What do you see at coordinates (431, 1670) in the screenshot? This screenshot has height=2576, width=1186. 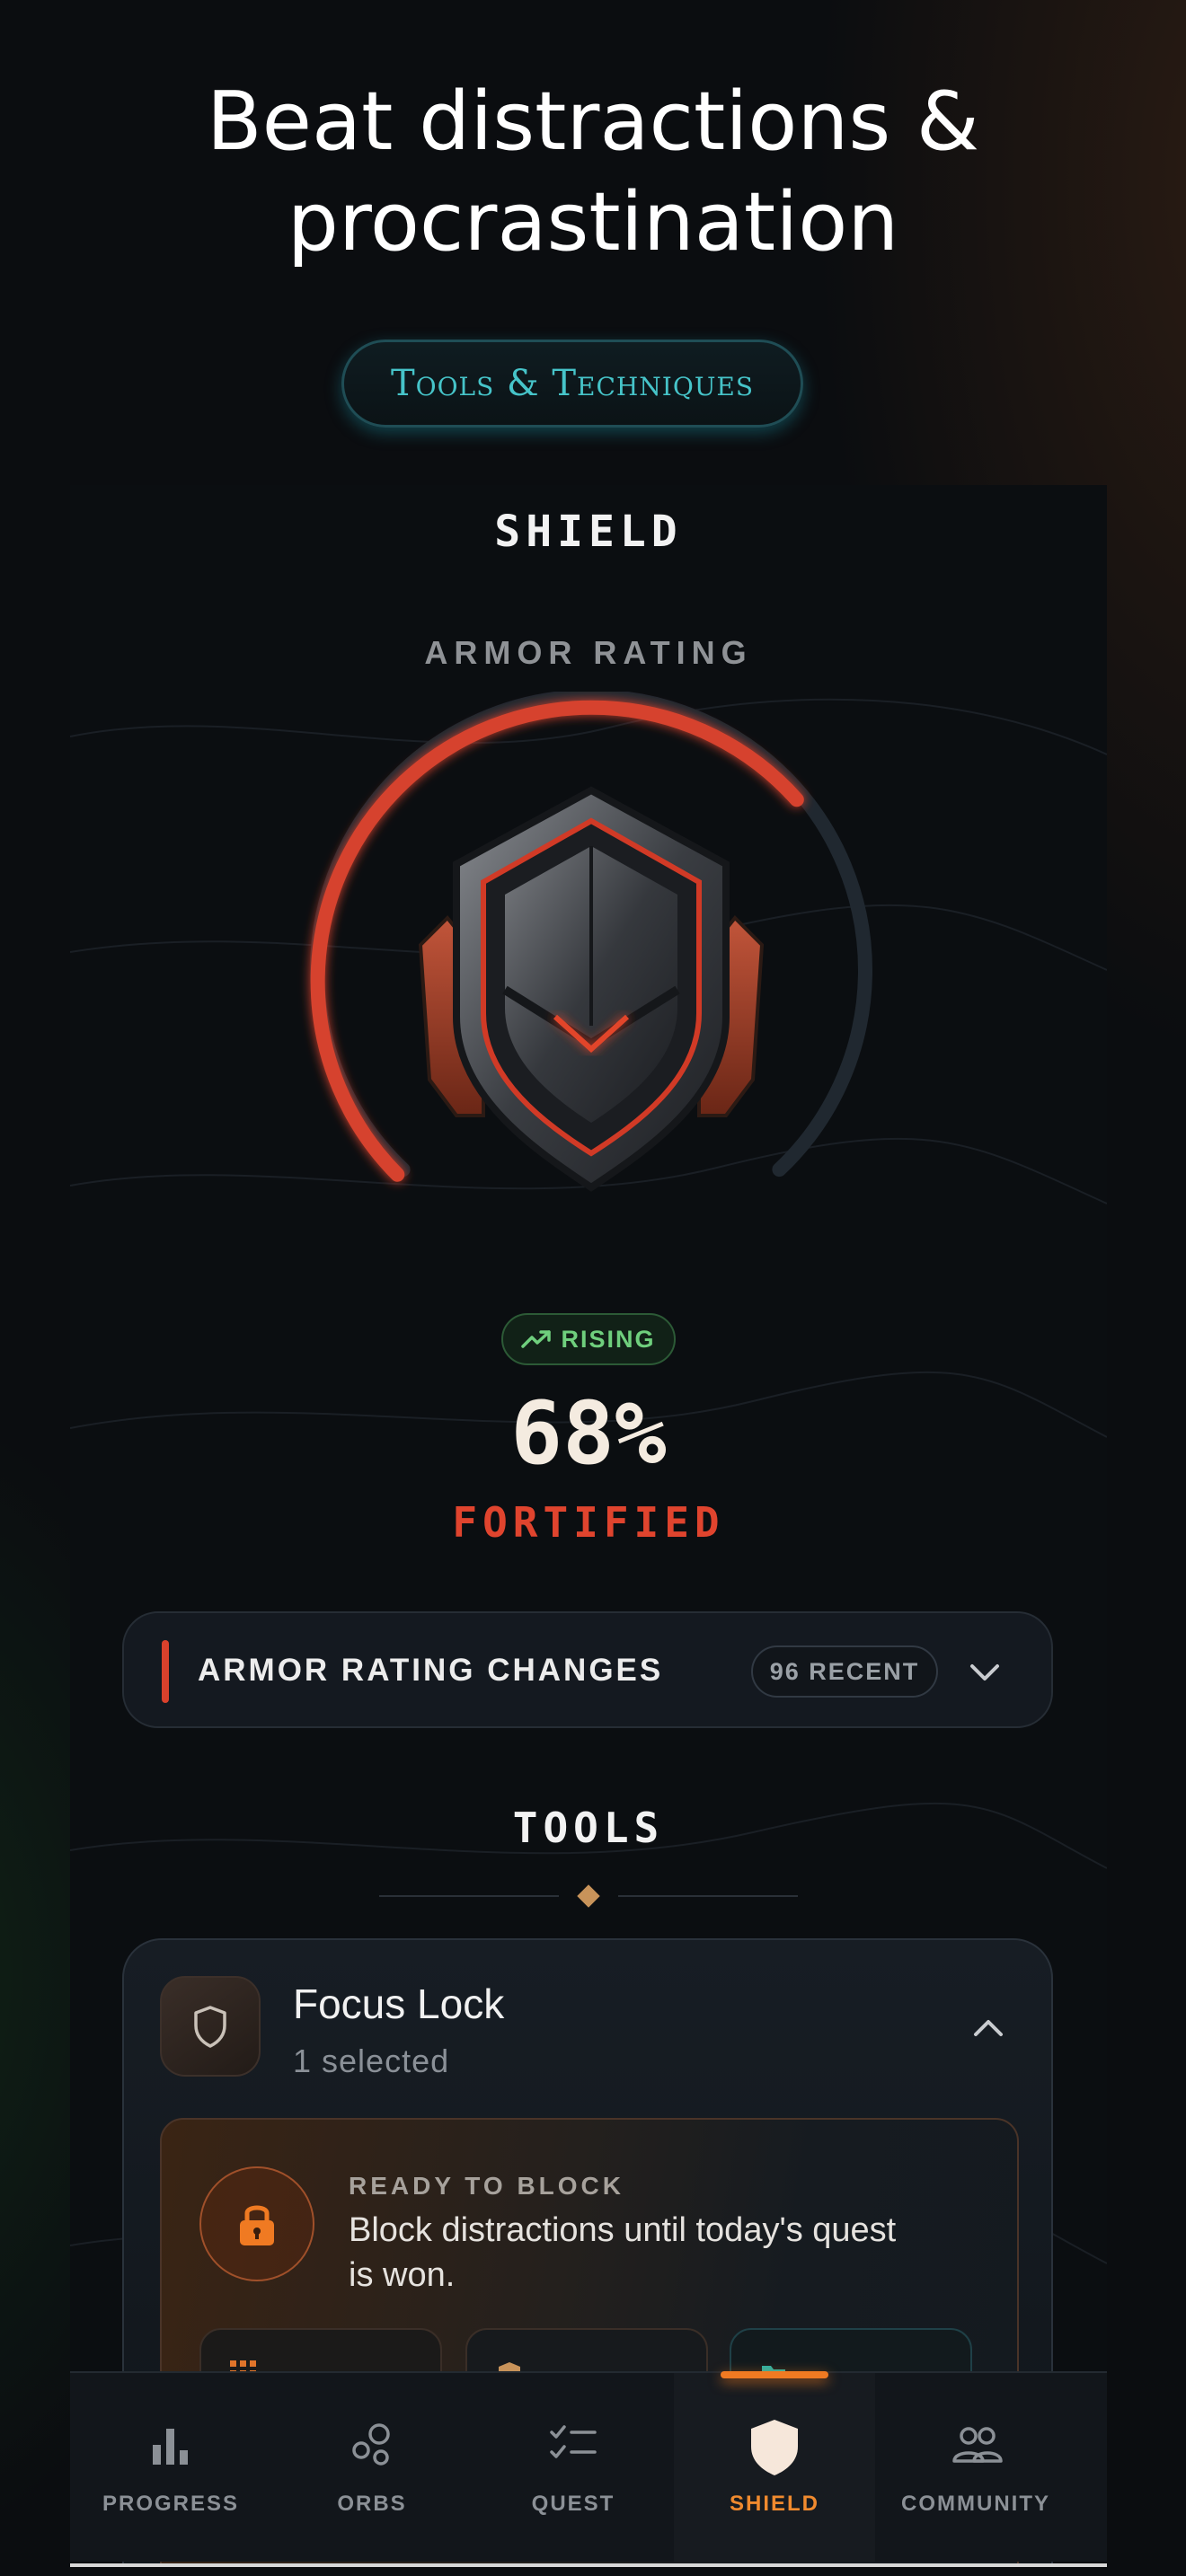 I see `armor-rating-changes-label: ARMOR RATING CHANGES` at bounding box center [431, 1670].